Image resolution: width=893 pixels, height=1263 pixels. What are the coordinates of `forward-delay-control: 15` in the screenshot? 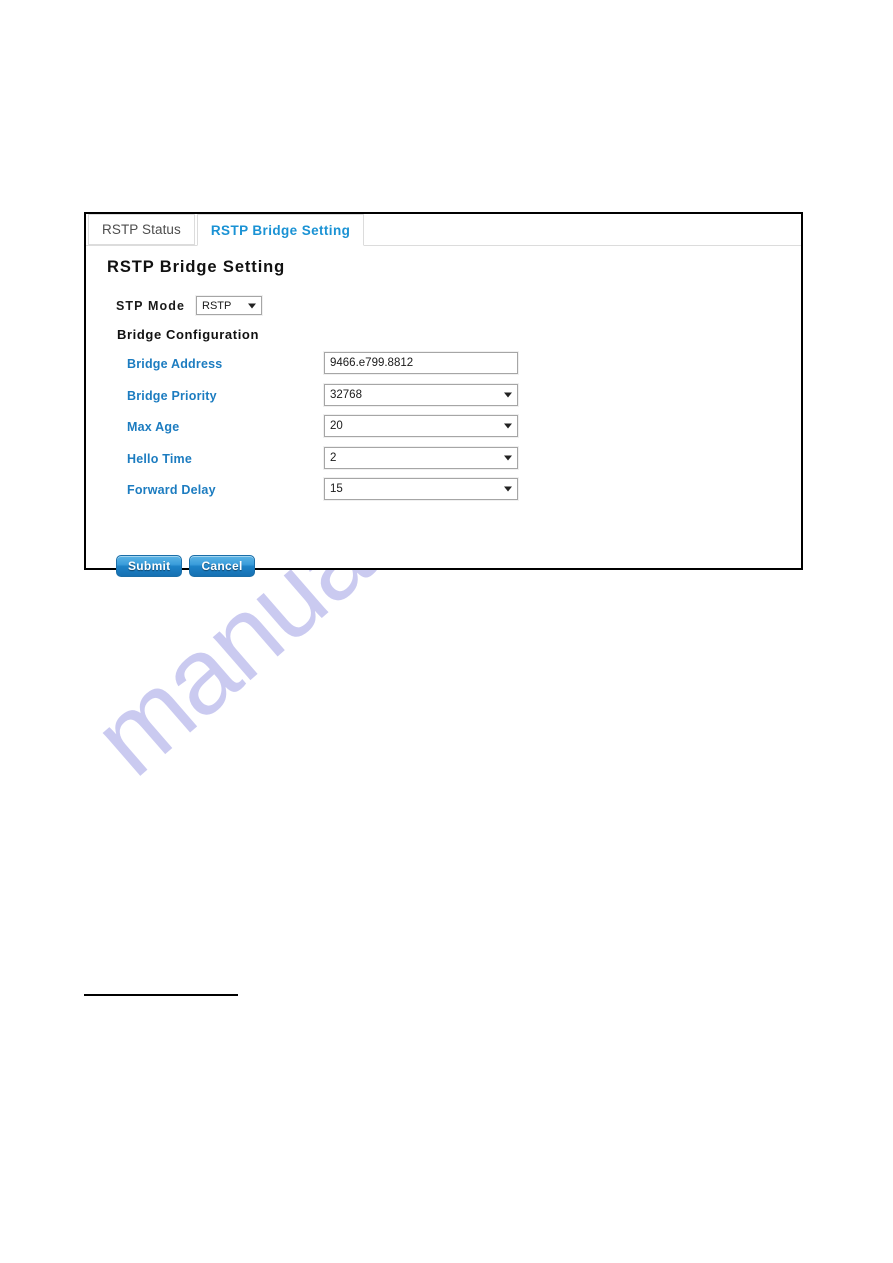 It's located at (421, 489).